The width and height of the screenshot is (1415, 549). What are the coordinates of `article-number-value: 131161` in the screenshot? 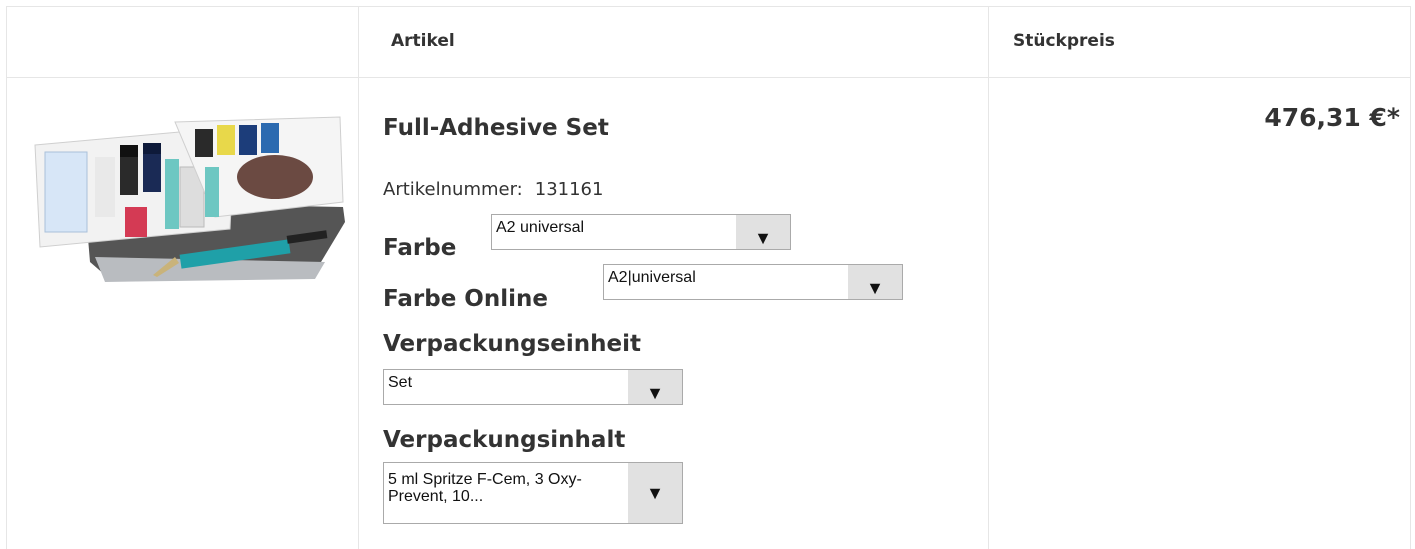 It's located at (569, 189).